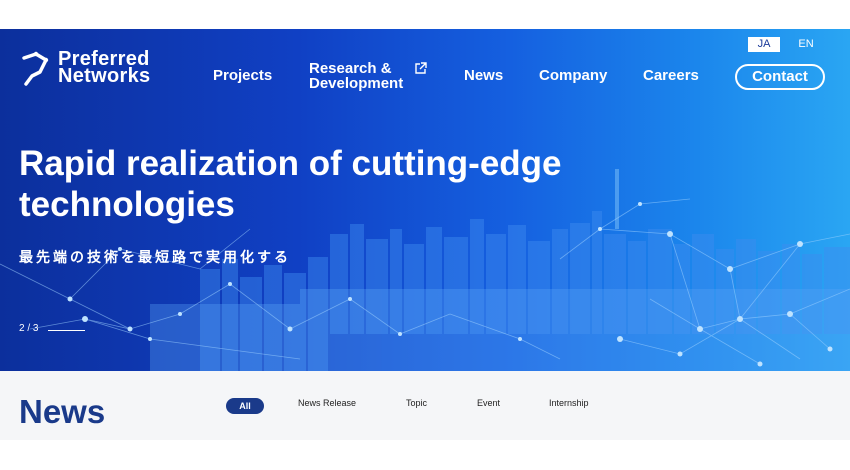  I want to click on hero-headline-line1: Rapid realization of cutting-edge, so click(290, 163).